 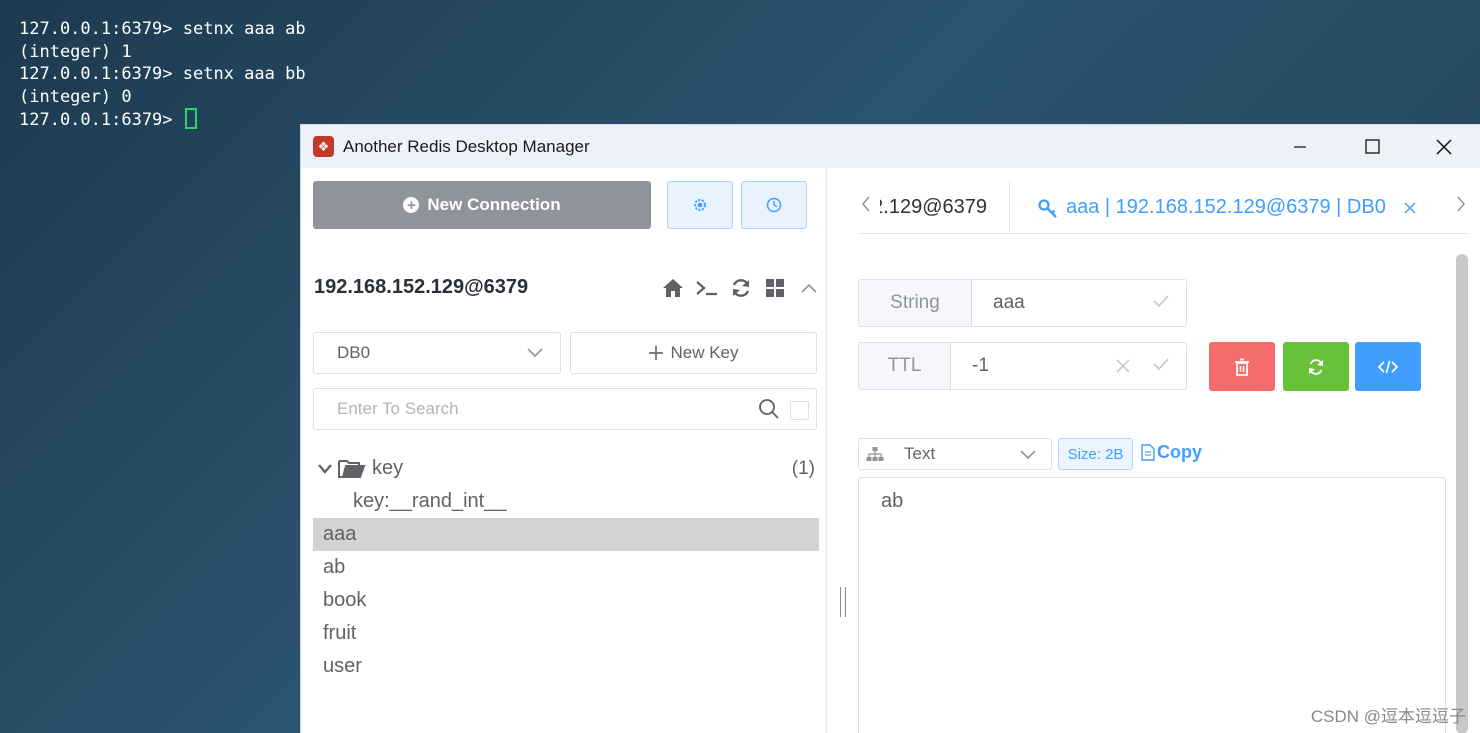 What do you see at coordinates (566, 501) in the screenshot?
I see `tree-key-item: key:__rand_int__` at bounding box center [566, 501].